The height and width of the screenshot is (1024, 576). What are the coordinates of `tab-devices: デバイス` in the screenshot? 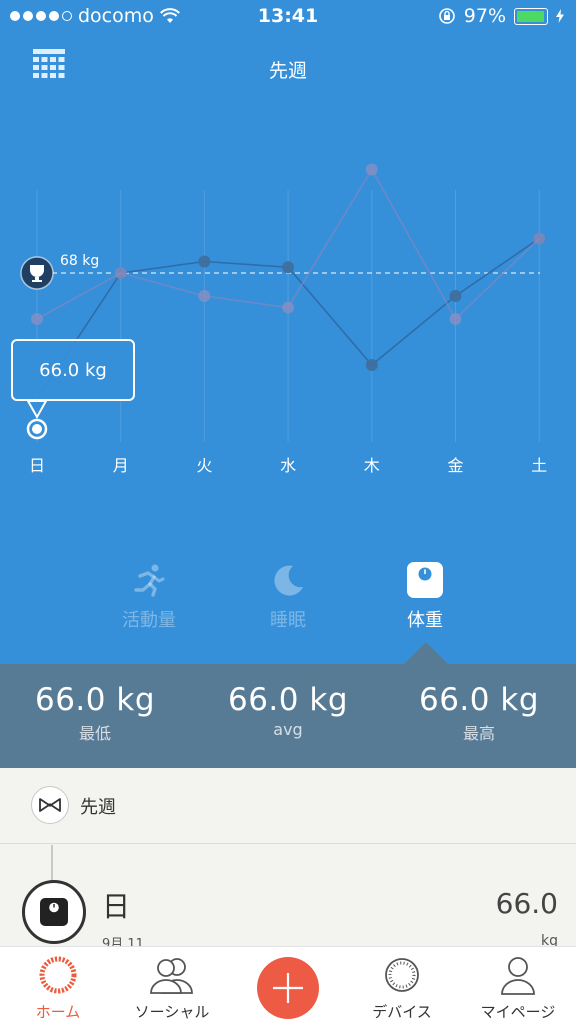 It's located at (402, 988).